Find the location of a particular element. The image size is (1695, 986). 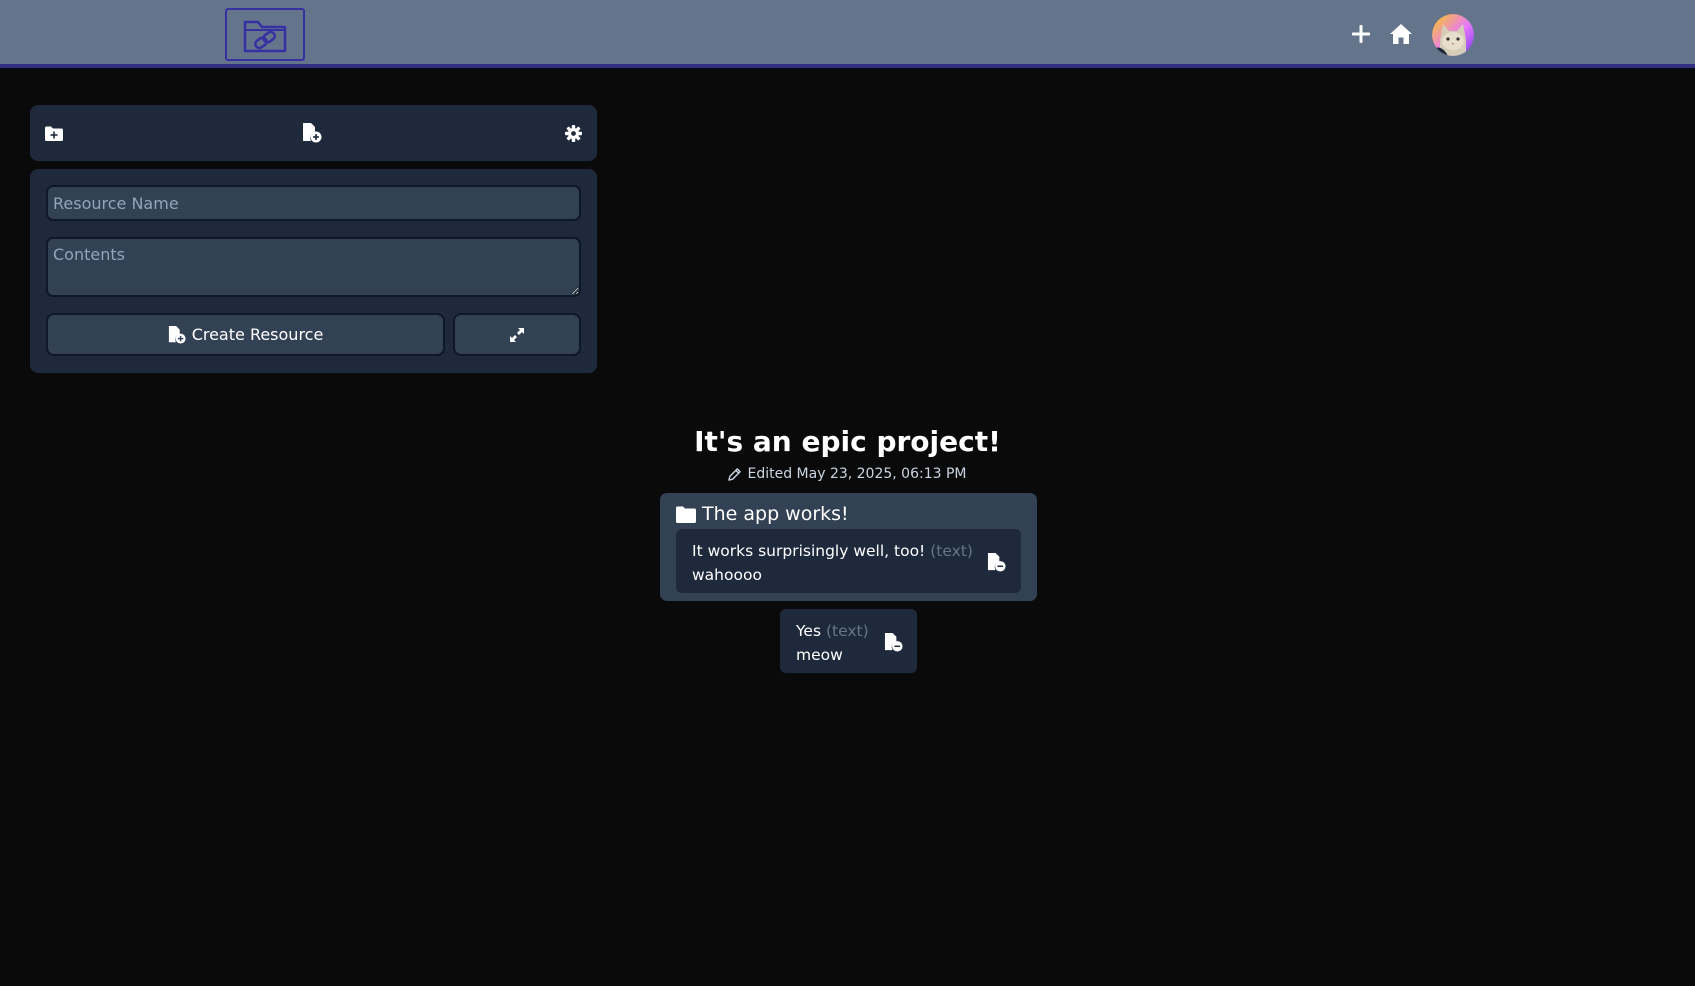

cat-avatar is located at coordinates (1453, 35).